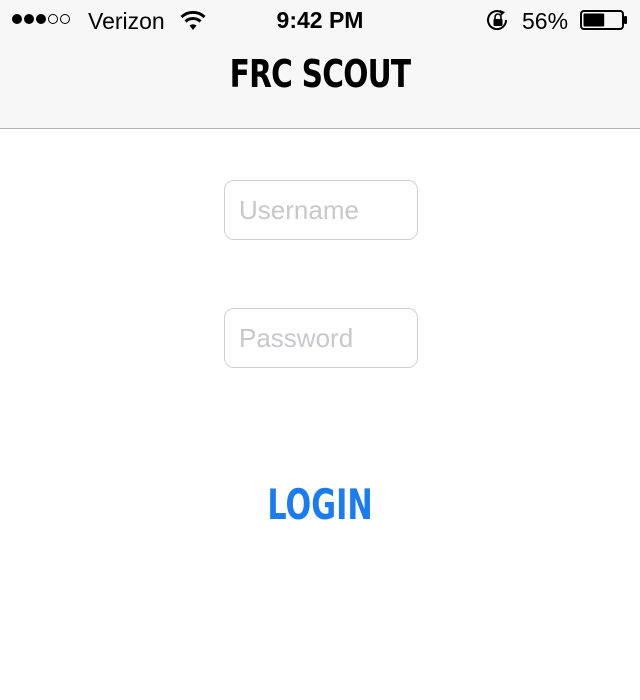 The width and height of the screenshot is (640, 700). I want to click on rotation-lock-icon, so click(497, 20).